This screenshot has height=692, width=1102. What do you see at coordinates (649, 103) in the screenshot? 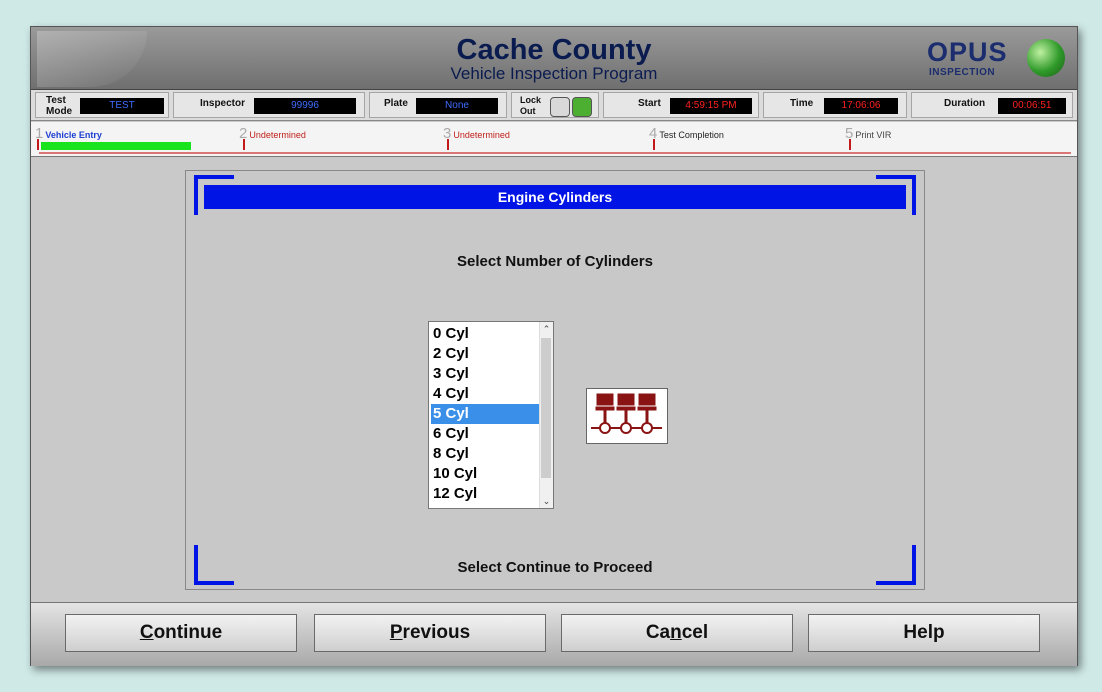
I see `start-label: Start` at bounding box center [649, 103].